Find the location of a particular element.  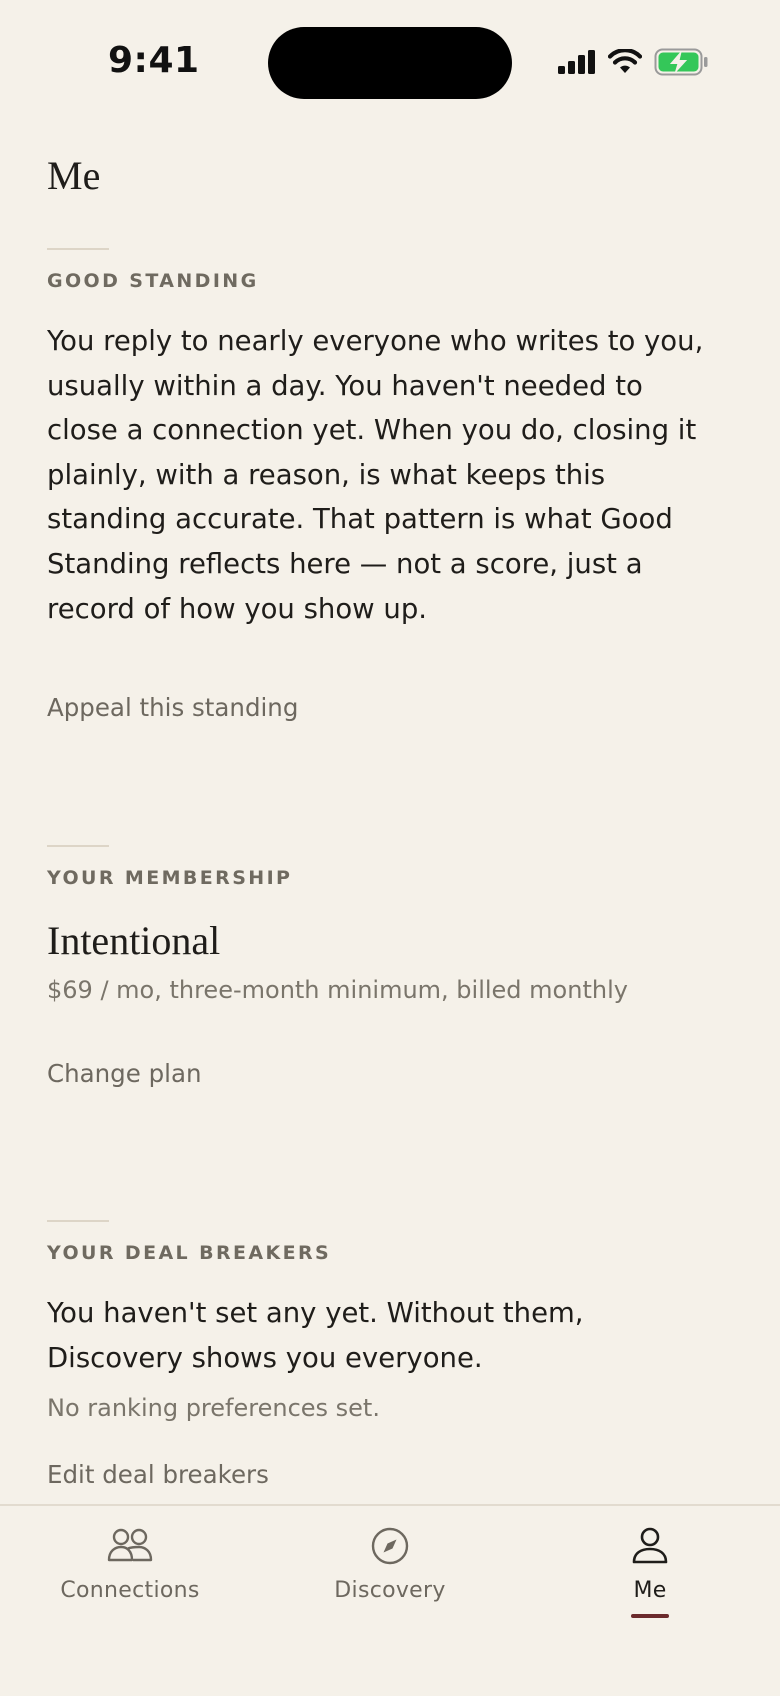

tab-discovery: Discovery is located at coordinates (390, 1576).